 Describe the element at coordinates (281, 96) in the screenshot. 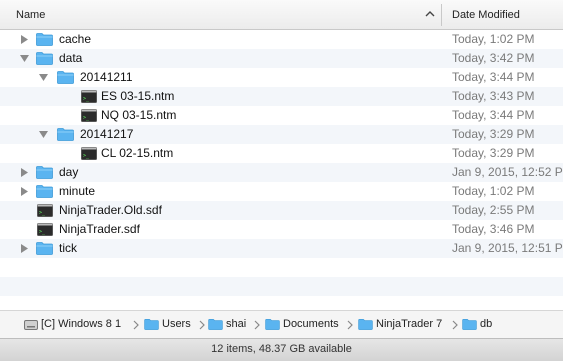

I see `list-item: >_ ES 03-15.ntm Today, 3:43 PM` at that location.